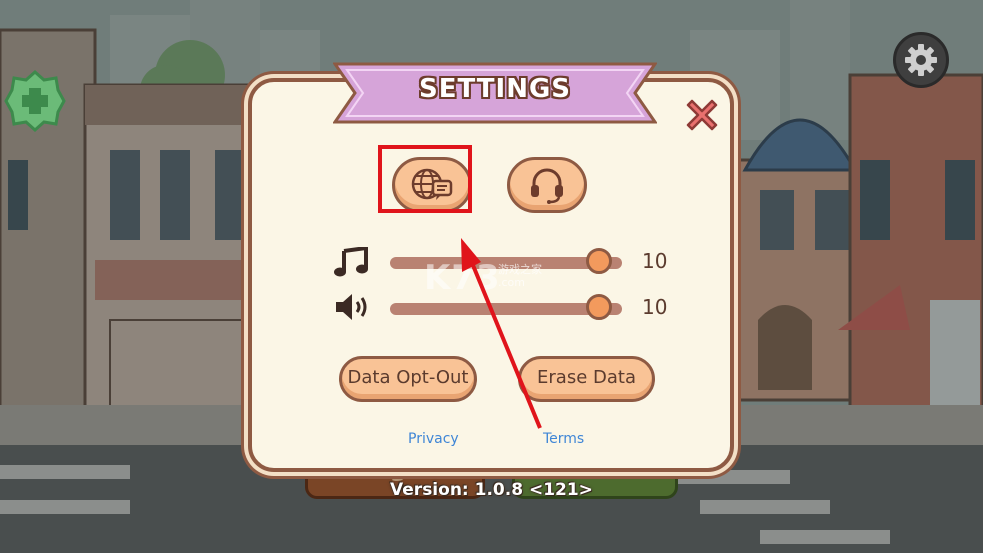 This screenshot has height=553, width=983. What do you see at coordinates (408, 379) in the screenshot?
I see `data-opt-out-button: Data Opt-Out` at bounding box center [408, 379].